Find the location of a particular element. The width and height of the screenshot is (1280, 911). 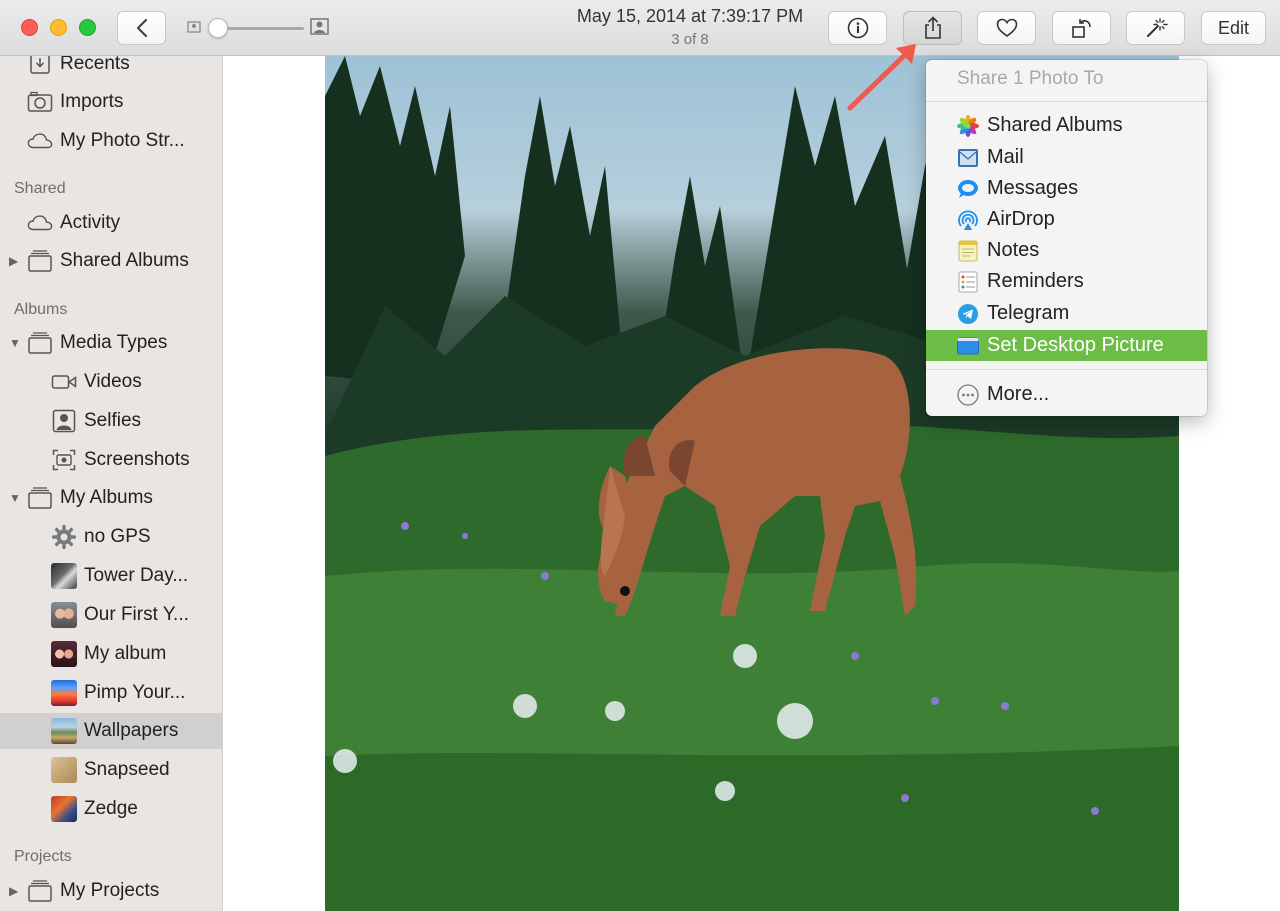

sidebar-item-activity: Activity is located at coordinates (111, 223).